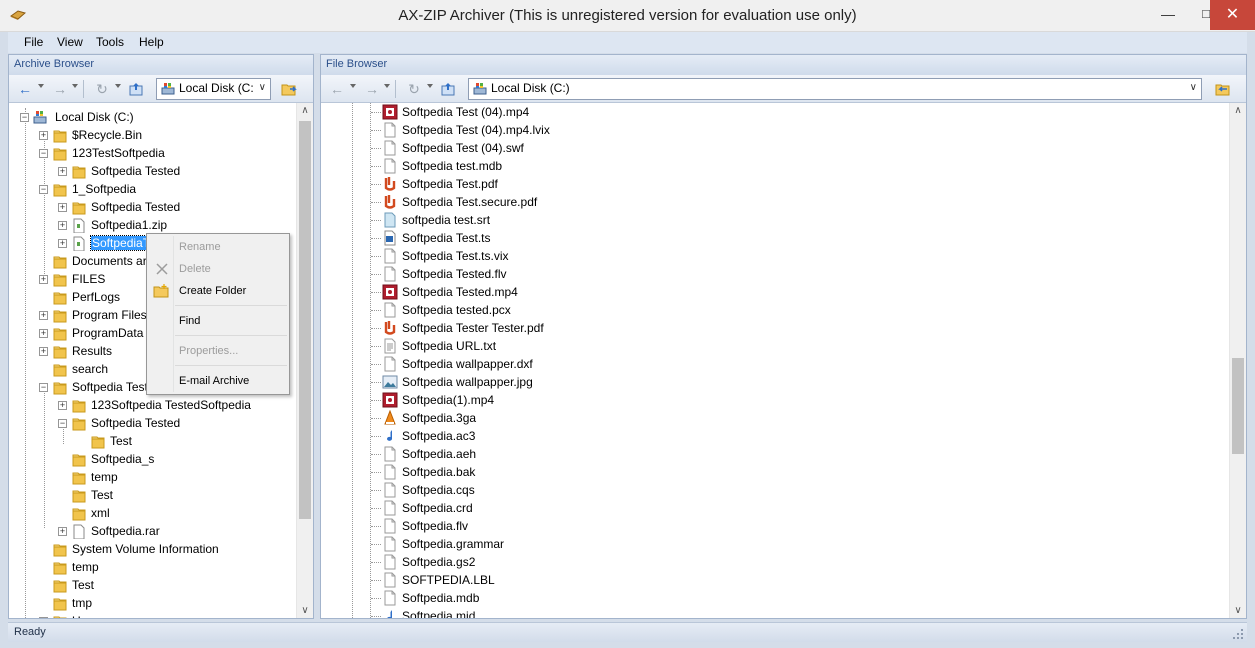 This screenshot has width=1255, height=648. I want to click on tree-item: − Softpedia Tested, so click(153, 423).